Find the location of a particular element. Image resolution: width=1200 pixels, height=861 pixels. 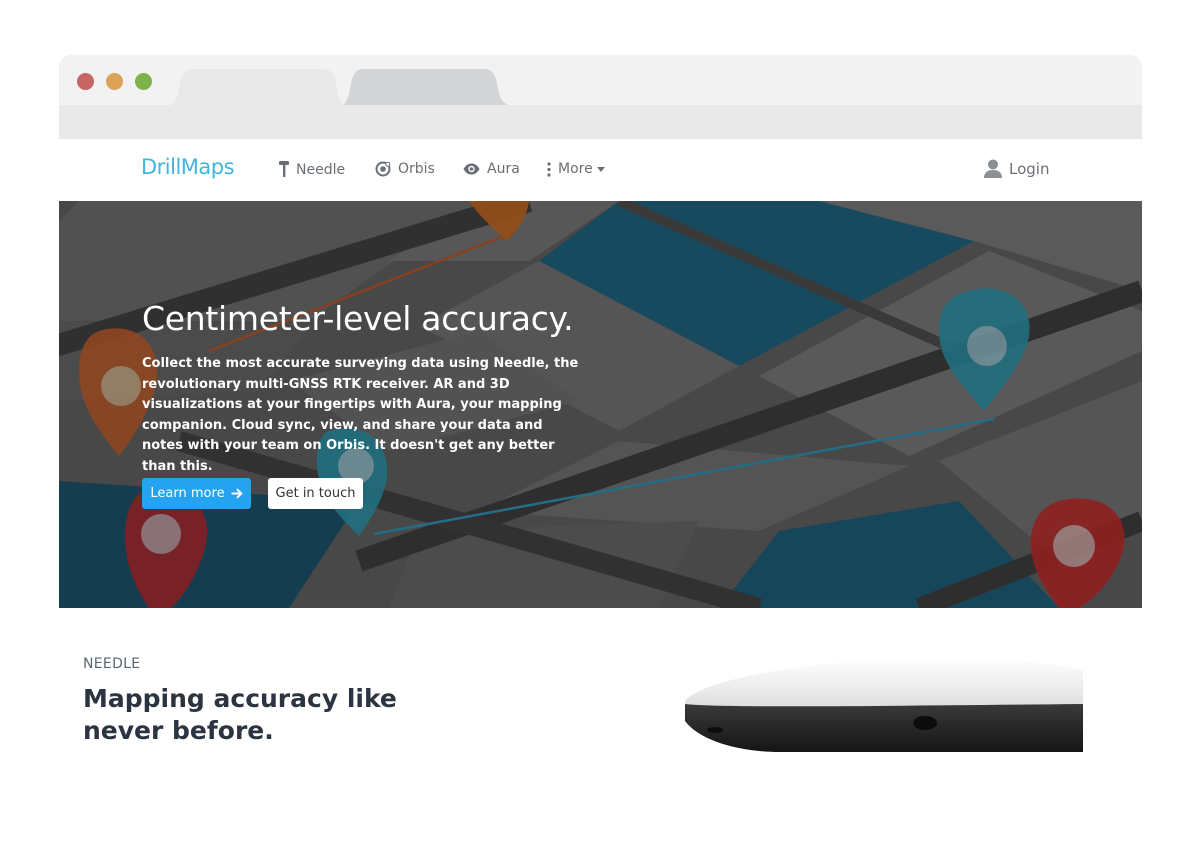

maximize-window-button is located at coordinates (143, 81).